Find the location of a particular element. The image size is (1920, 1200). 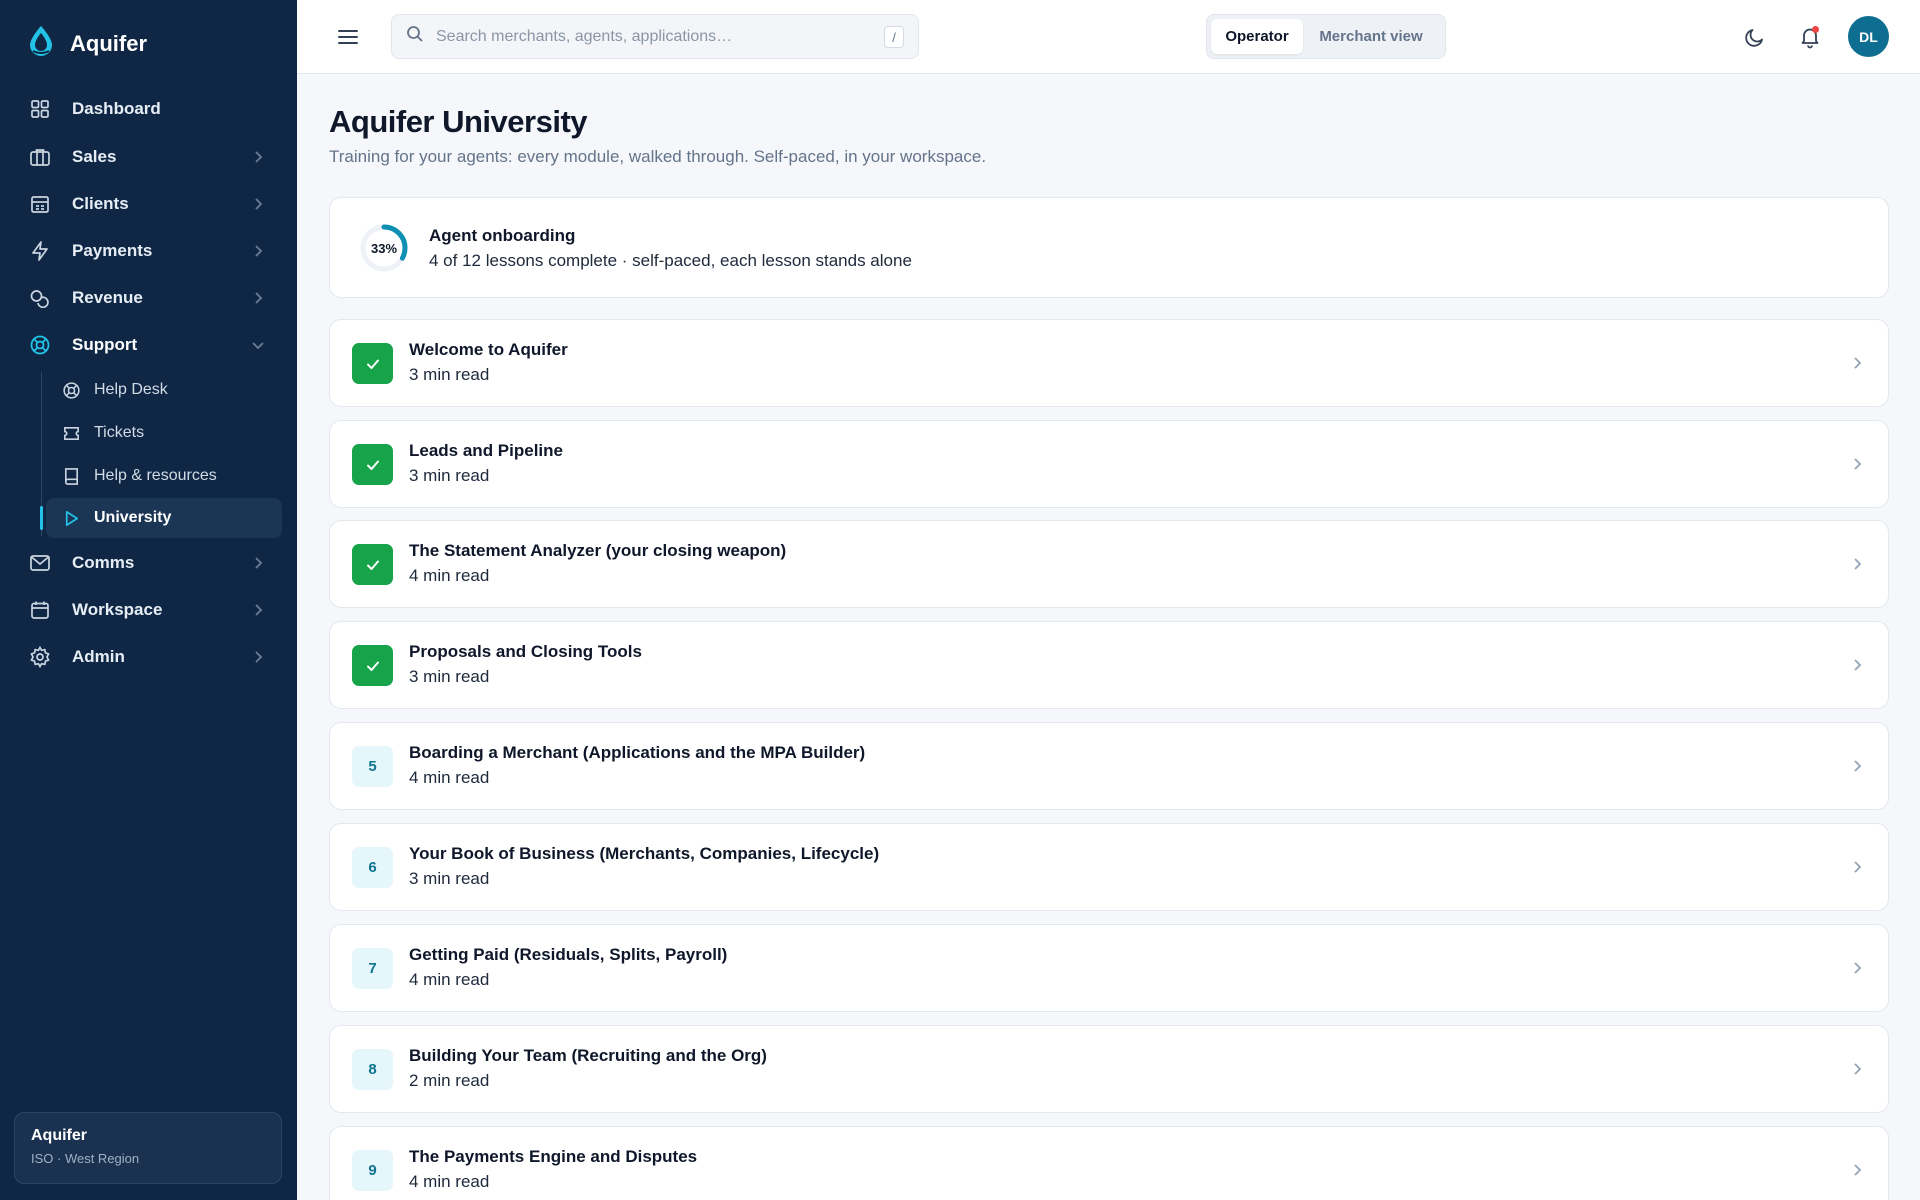

org-subtitle: ISO · West Region is located at coordinates (85, 1158).